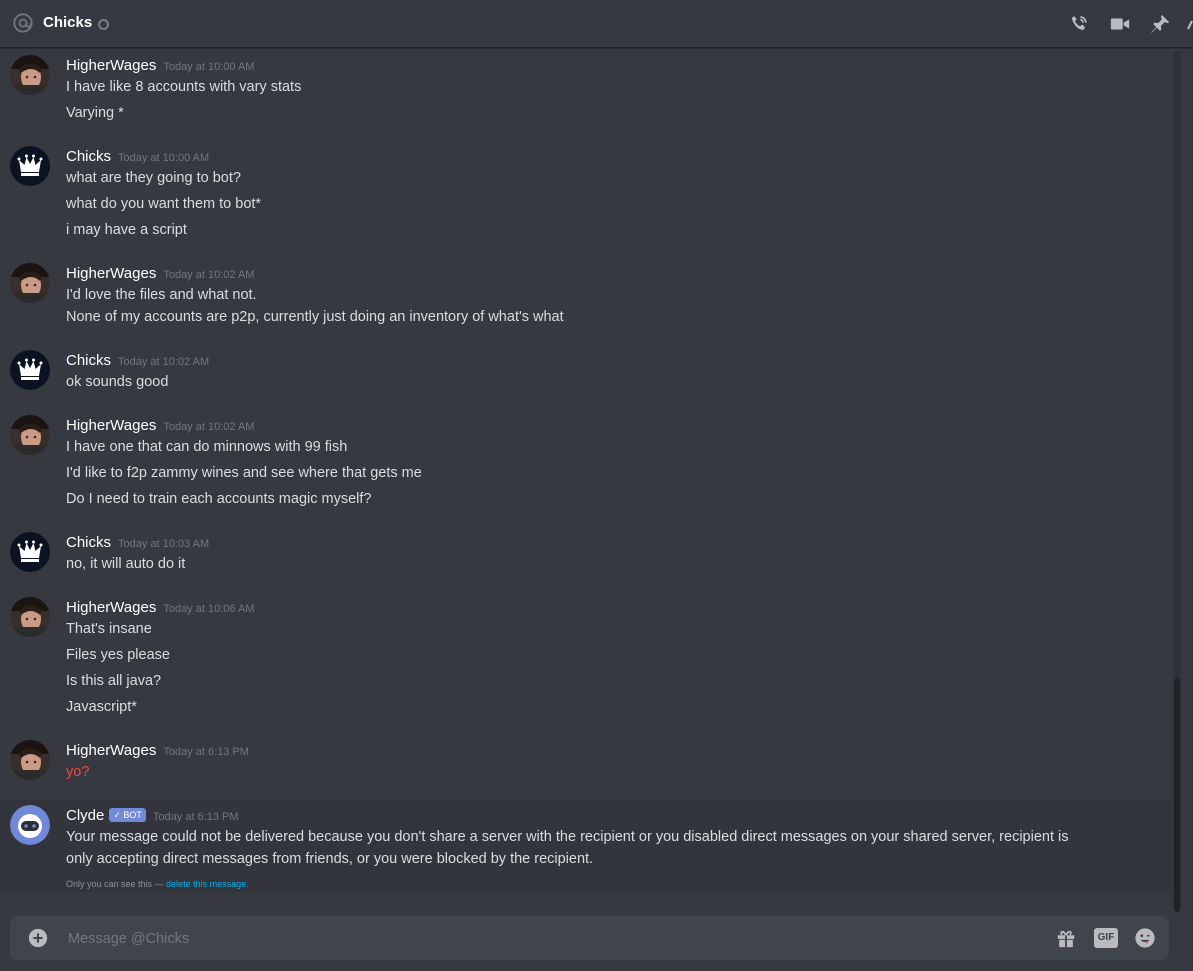 The width and height of the screenshot is (1193, 971). I want to click on video-call-icon, so click(1120, 24).